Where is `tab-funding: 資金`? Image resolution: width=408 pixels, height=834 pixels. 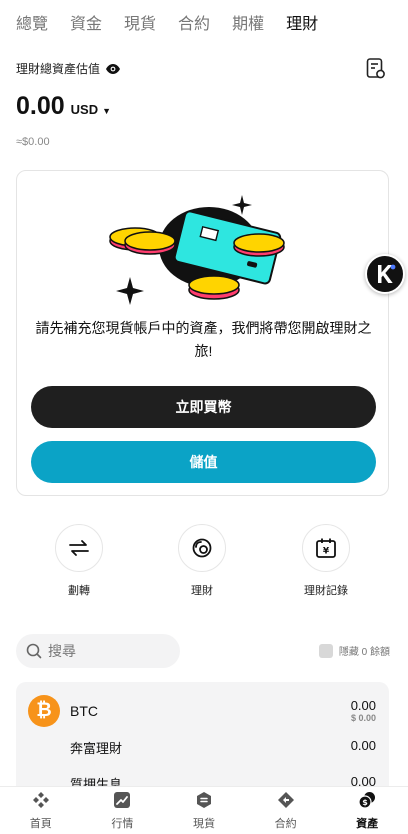
tab-funding: 資金 is located at coordinates (86, 22).